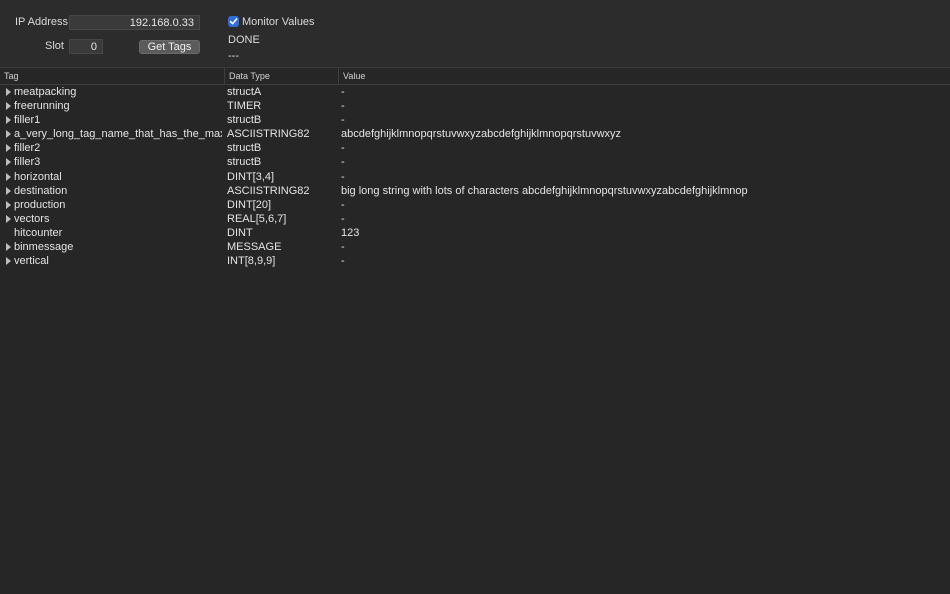  I want to click on table-row: freerunning TIMER -, so click(475, 106).